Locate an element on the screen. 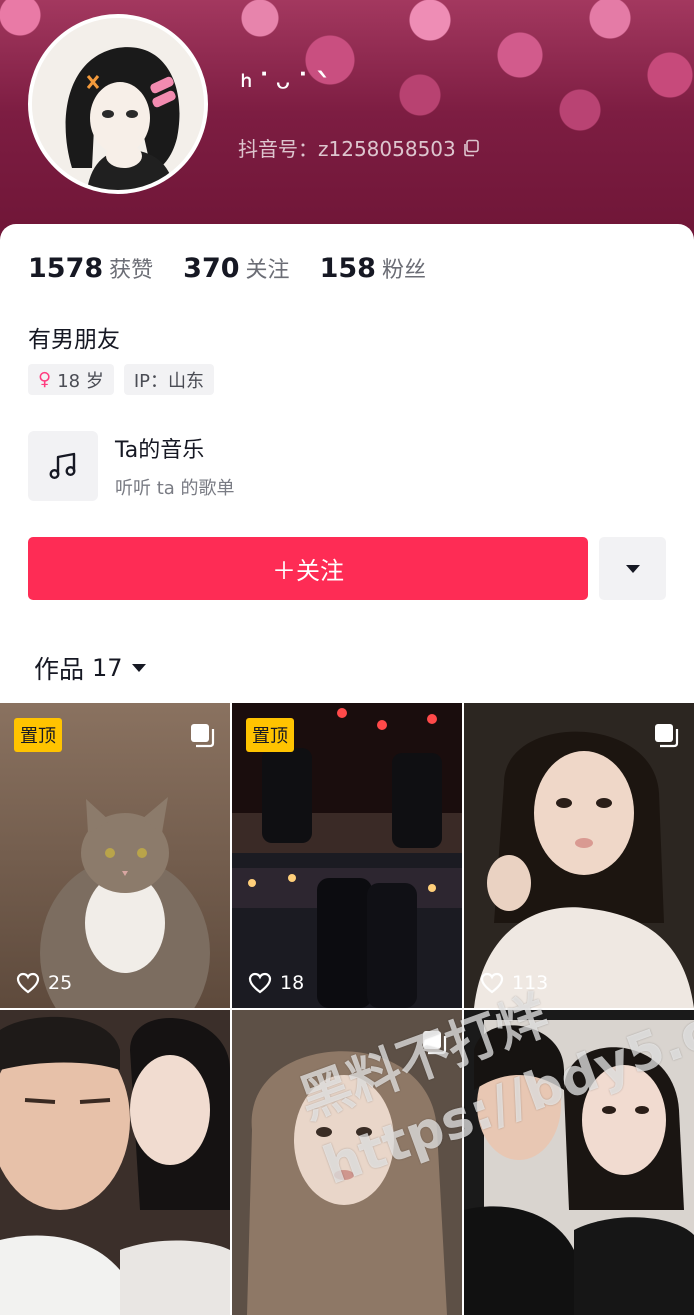 This screenshot has height=1315, width=694. video-tile: 置顶 18 is located at coordinates (347, 855).